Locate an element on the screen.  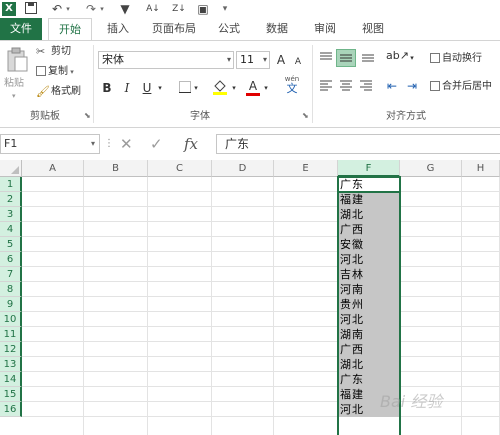
align-center-icon is located at coordinates (346, 86).